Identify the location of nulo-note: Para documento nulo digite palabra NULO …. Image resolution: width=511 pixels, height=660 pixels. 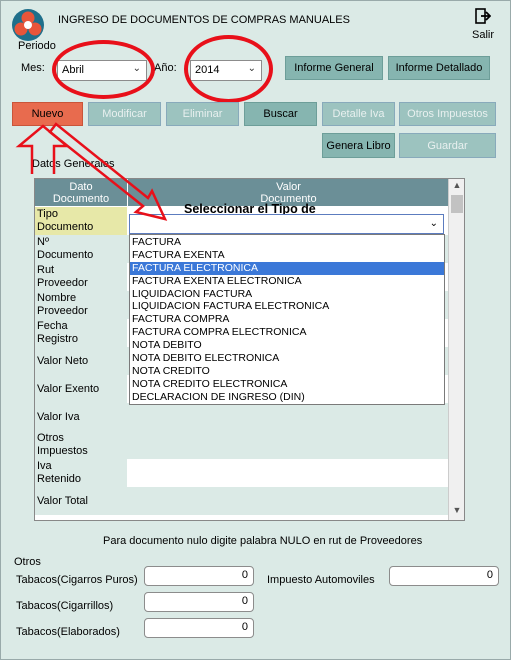
(263, 541).